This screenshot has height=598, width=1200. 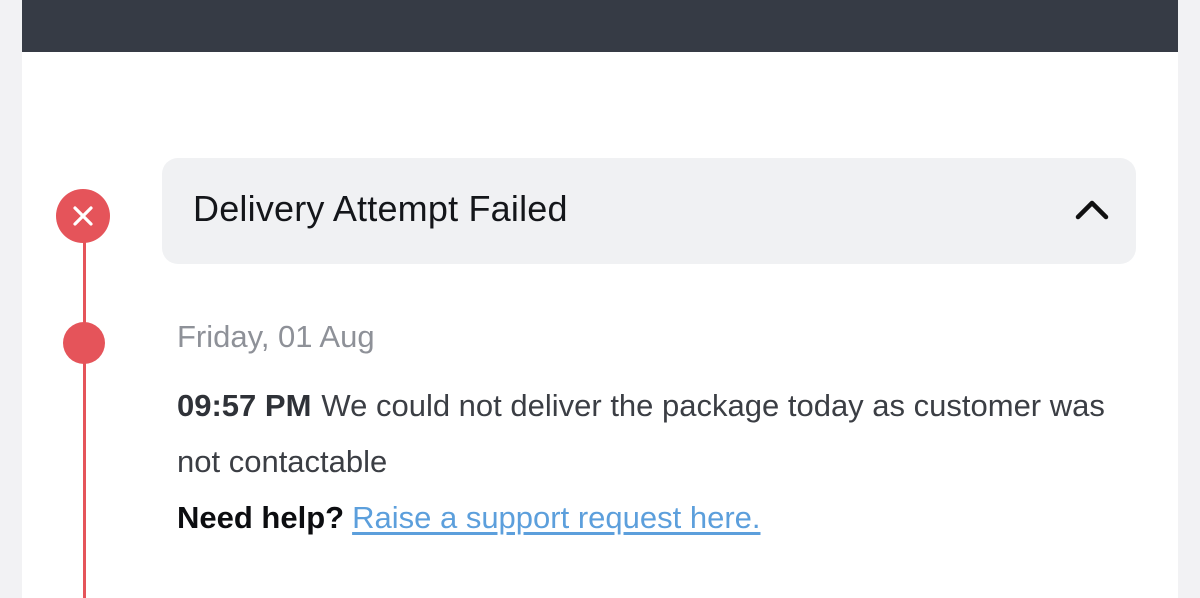 I want to click on timeline-dot, so click(x=84, y=343).